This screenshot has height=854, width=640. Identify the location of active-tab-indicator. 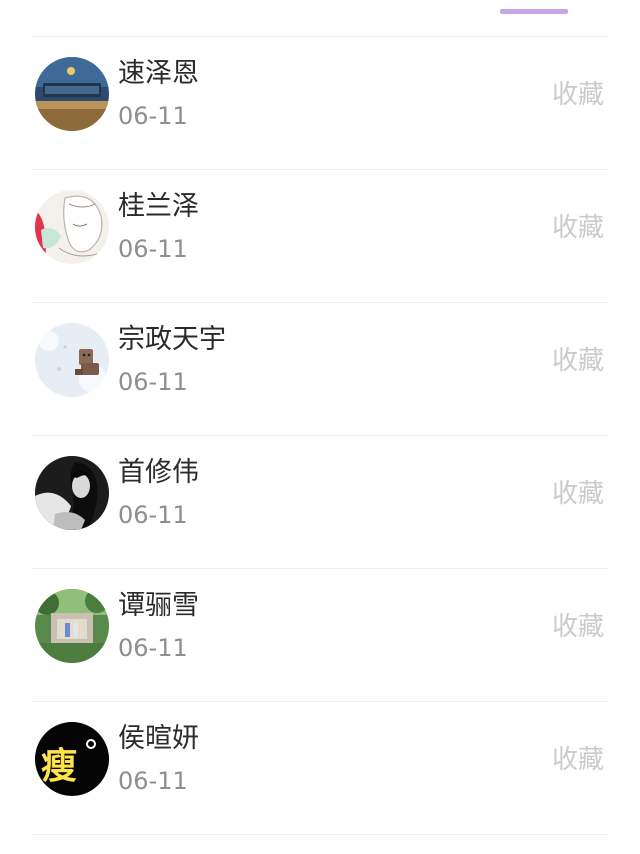
(534, 11).